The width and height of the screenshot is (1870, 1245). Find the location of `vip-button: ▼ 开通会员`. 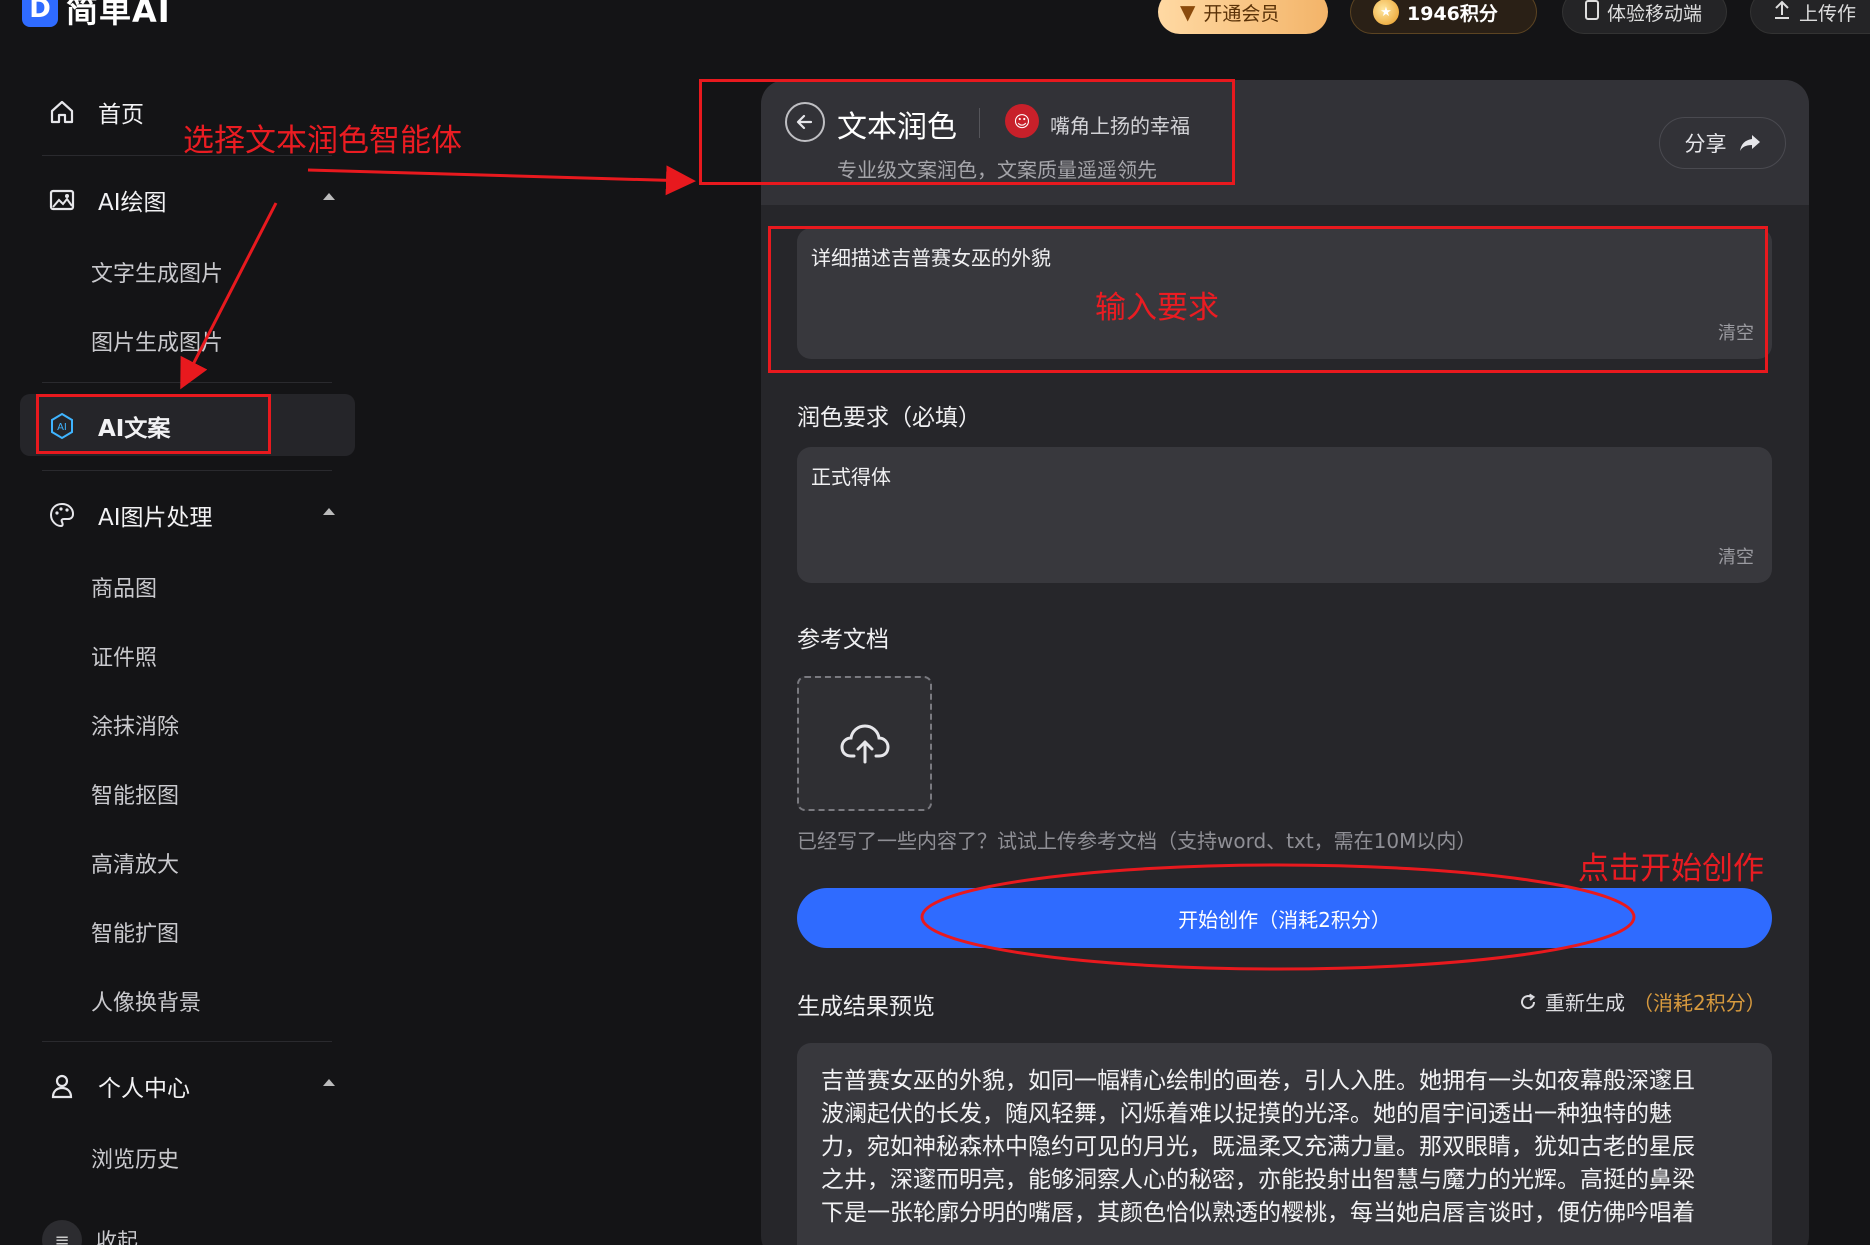

vip-button: ▼ 开通会员 is located at coordinates (1243, 17).